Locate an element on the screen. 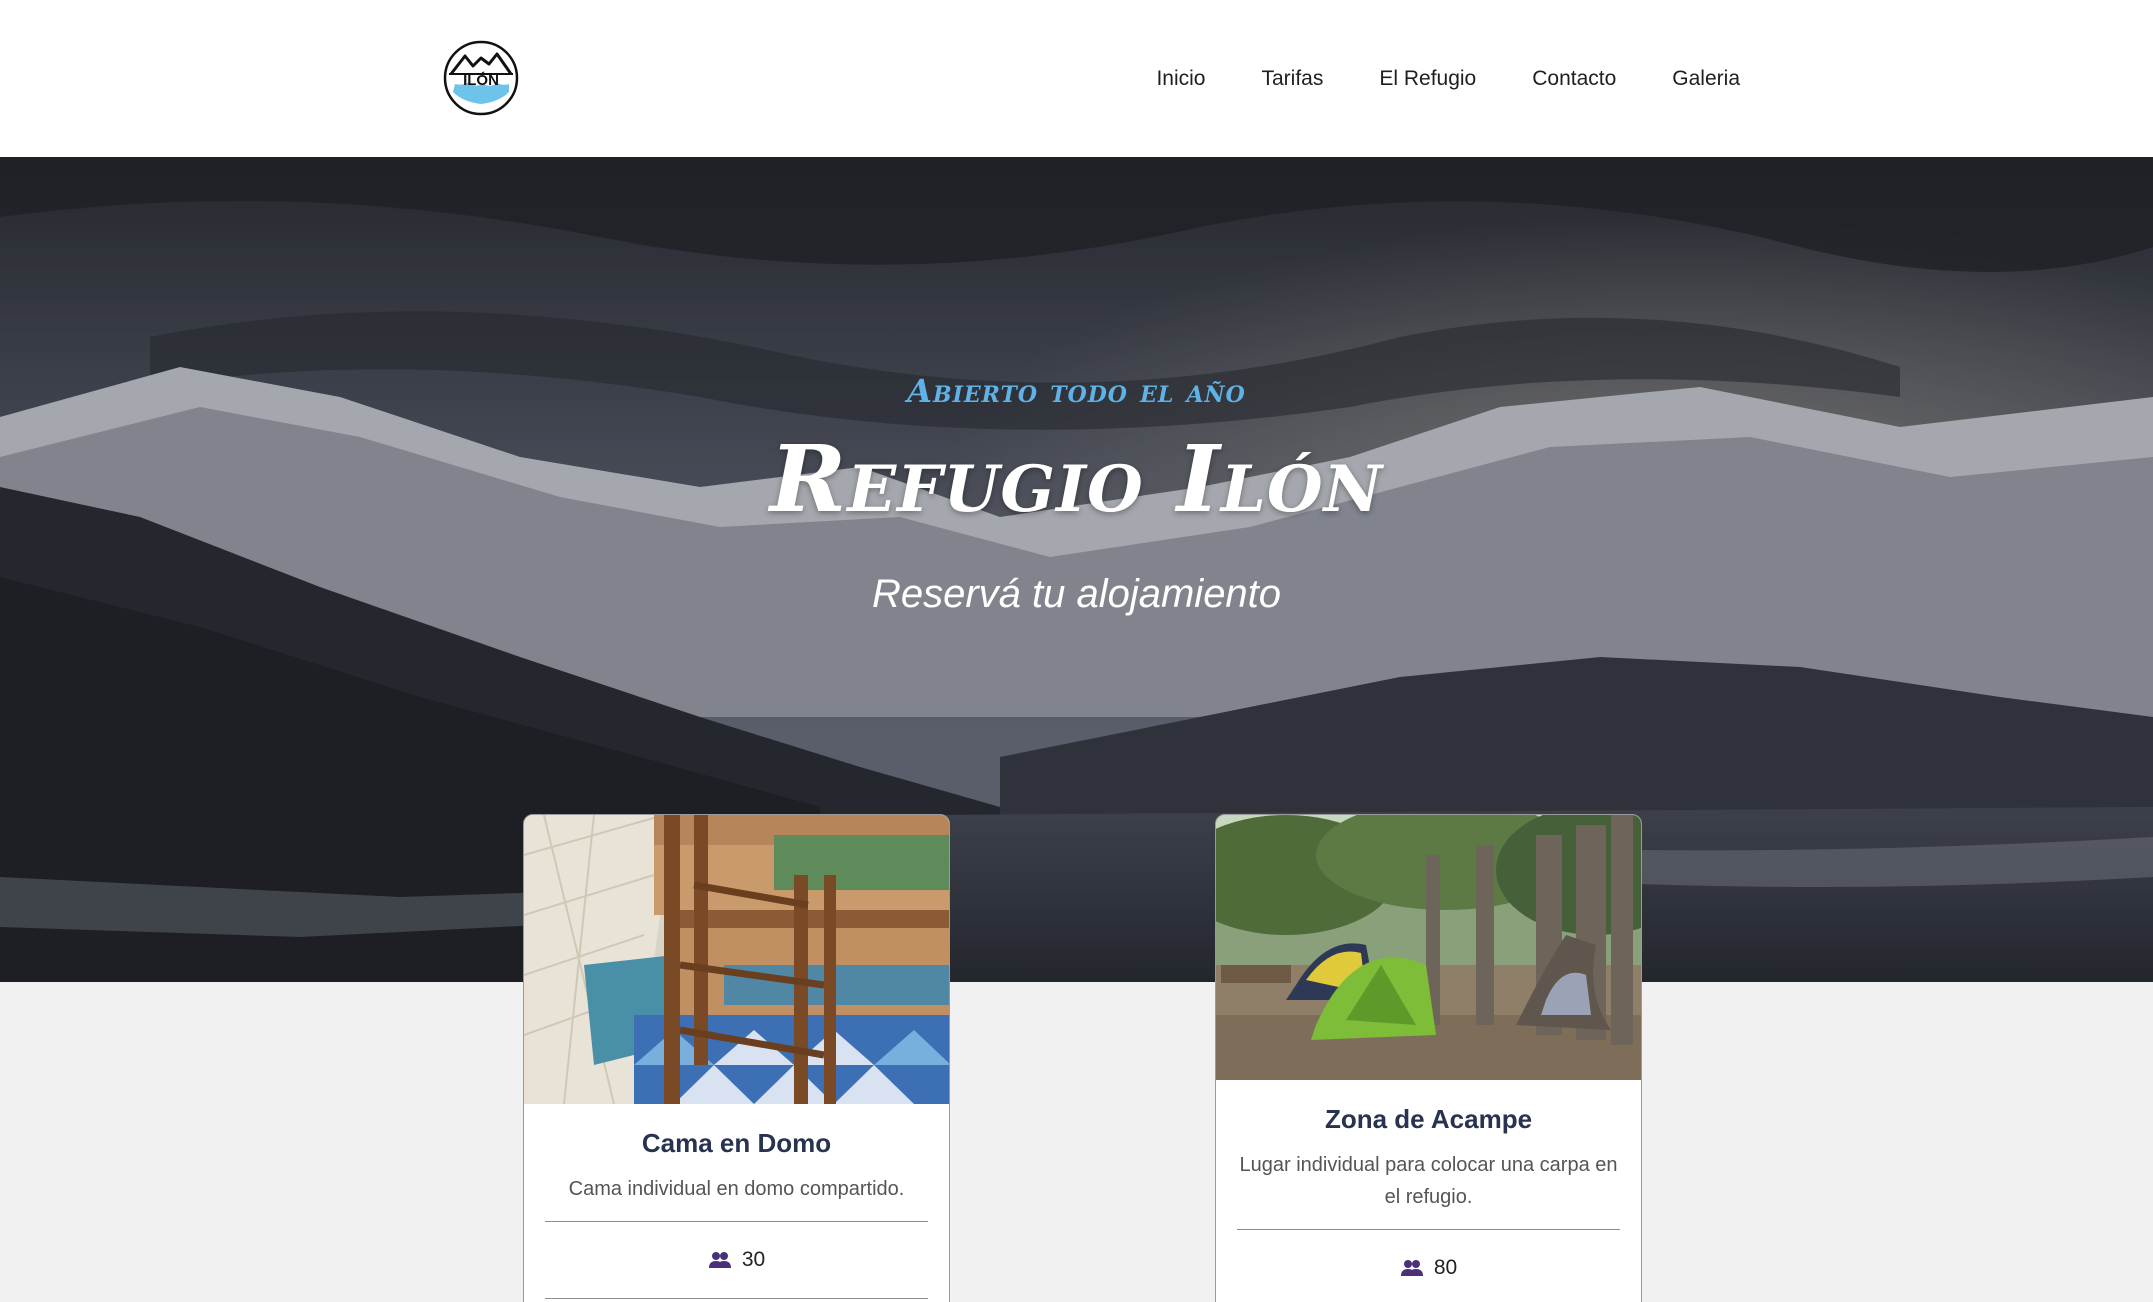 The image size is (2153, 1302). capacity-count: 80 is located at coordinates (1445, 1267).